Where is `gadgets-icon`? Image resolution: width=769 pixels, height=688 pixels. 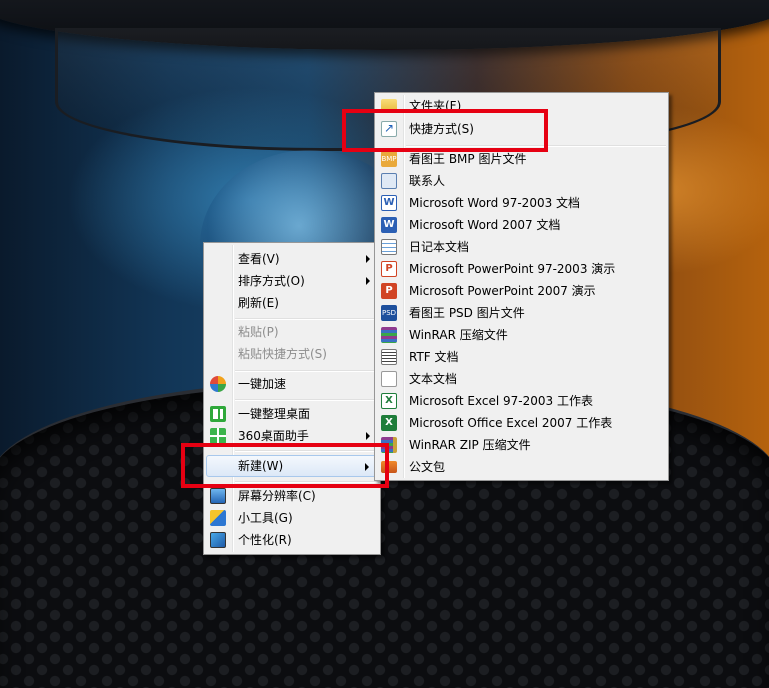
gadgets-icon is located at coordinates (218, 518).